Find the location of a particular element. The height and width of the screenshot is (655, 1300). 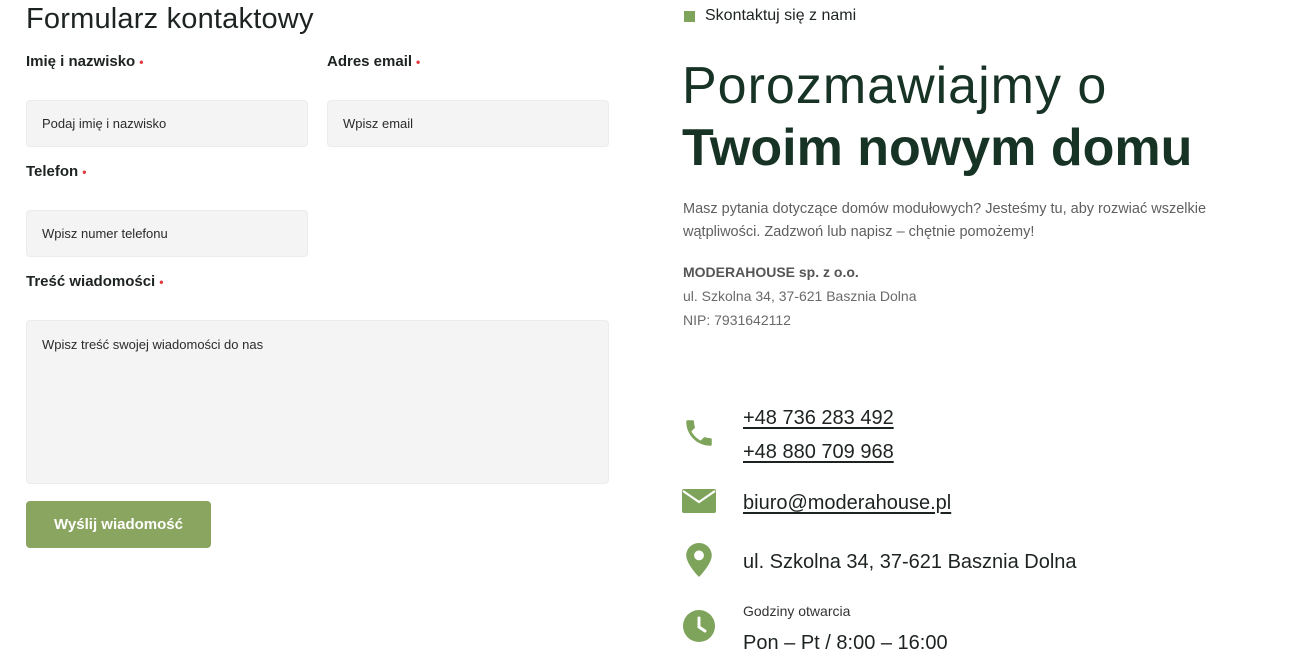

map-pin-icon is located at coordinates (699, 560).